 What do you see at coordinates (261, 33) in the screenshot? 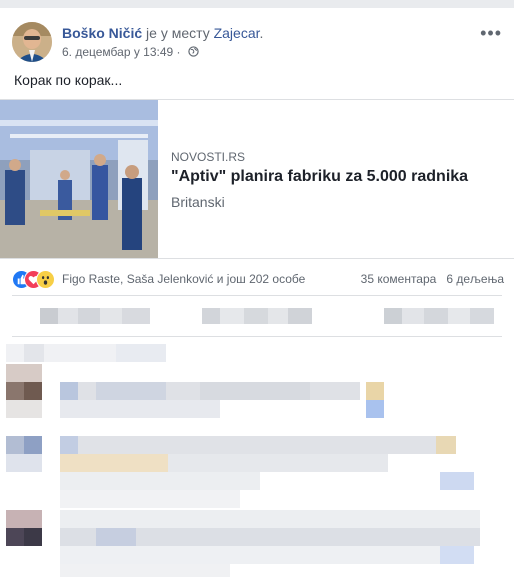
I see `location-suffix: .` at bounding box center [261, 33].